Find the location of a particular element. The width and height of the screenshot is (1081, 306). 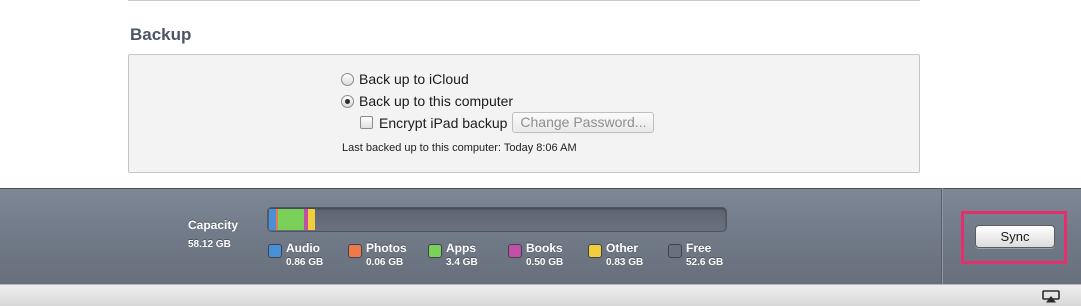

capacity-segment-other is located at coordinates (311, 219).